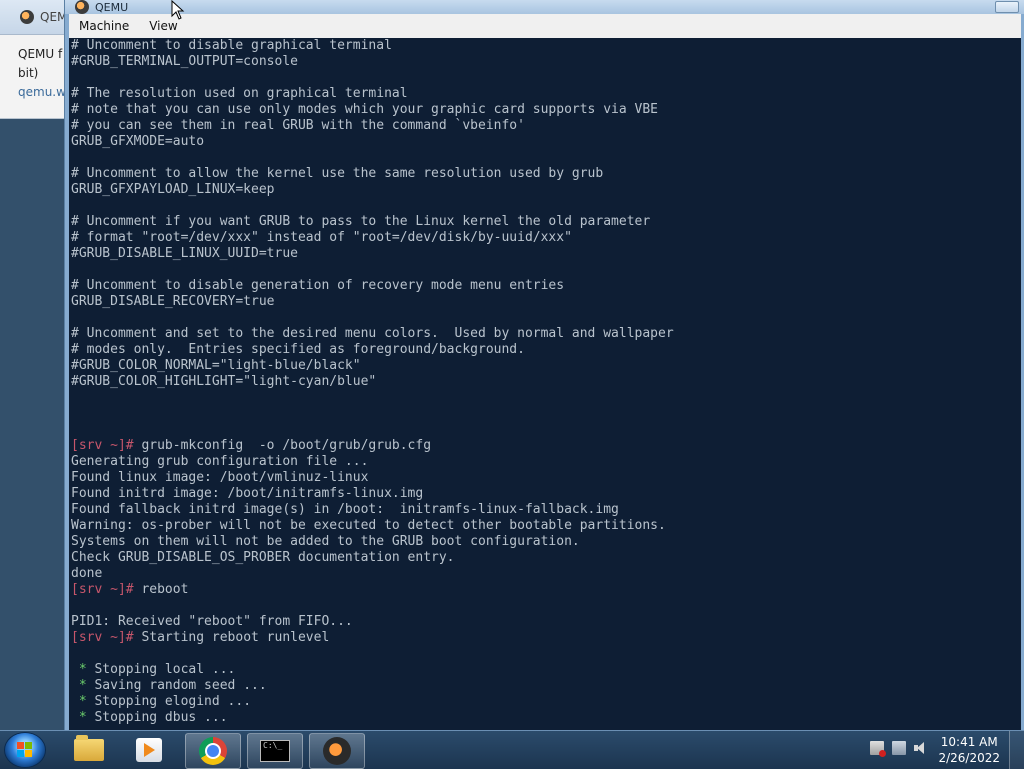  What do you see at coordinates (216, 365) in the screenshot?
I see `terminal-text: #GRUB_COLOR_NORMAL="light-blue/black"` at bounding box center [216, 365].